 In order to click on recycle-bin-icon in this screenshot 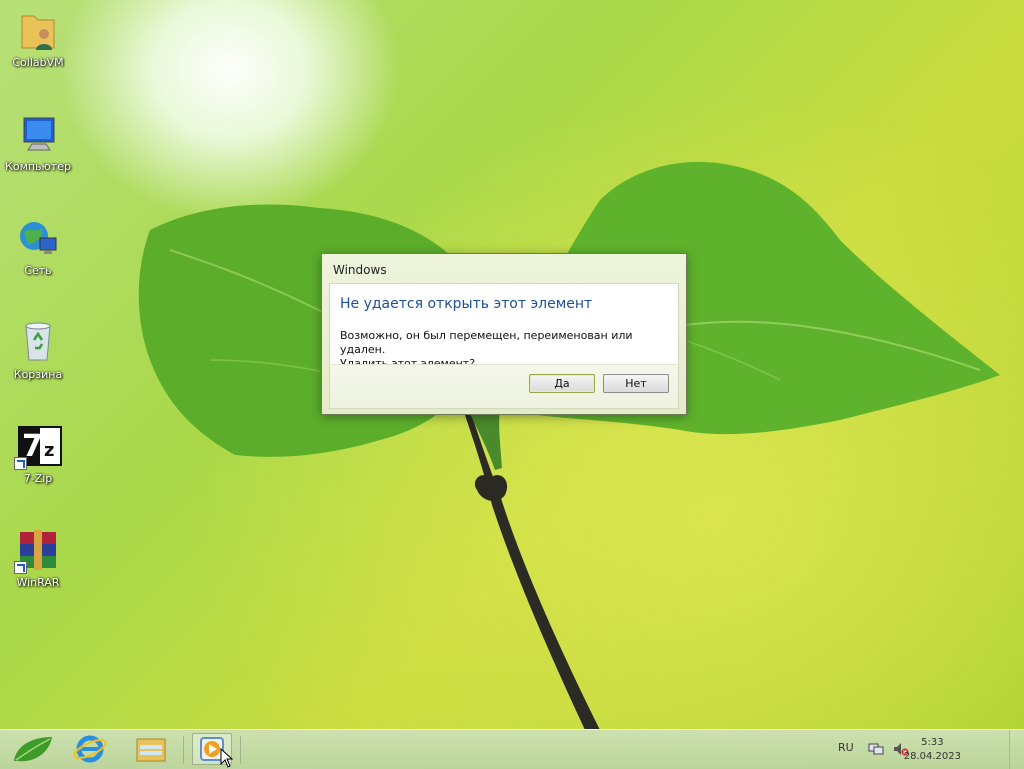, I will do `click(38, 342)`.